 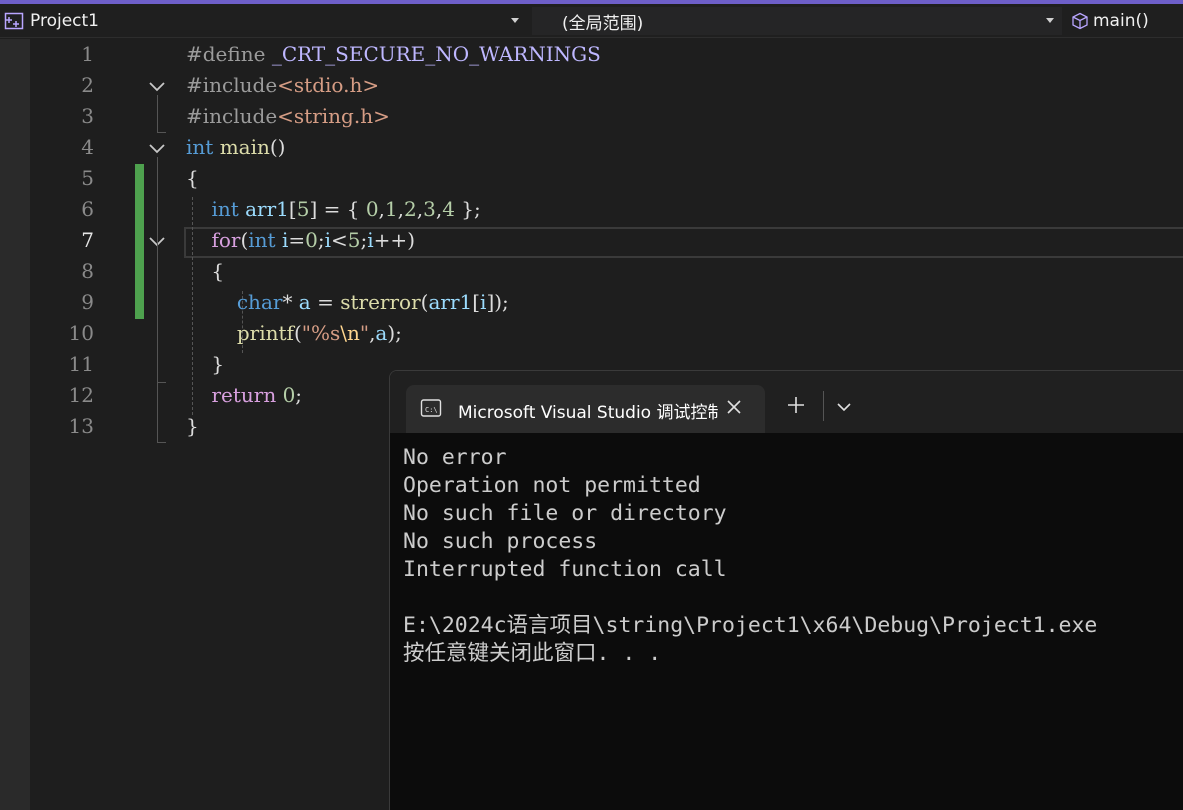 I want to click on code-token: \n, so click(x=350, y=333).